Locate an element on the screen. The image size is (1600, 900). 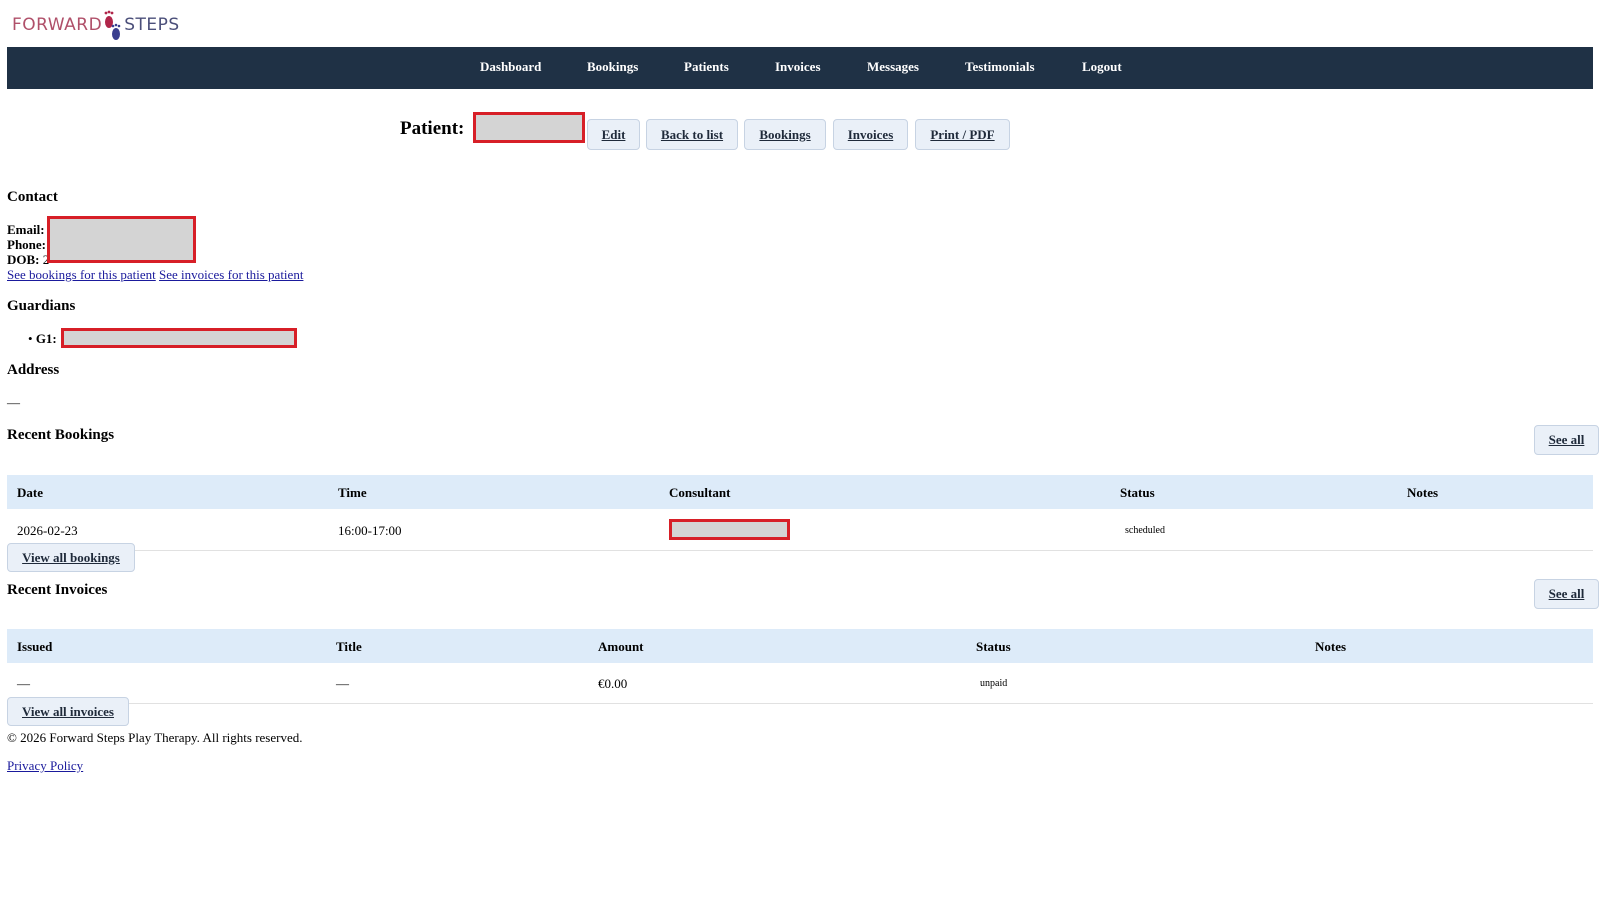
col-date: Date is located at coordinates (30, 492).